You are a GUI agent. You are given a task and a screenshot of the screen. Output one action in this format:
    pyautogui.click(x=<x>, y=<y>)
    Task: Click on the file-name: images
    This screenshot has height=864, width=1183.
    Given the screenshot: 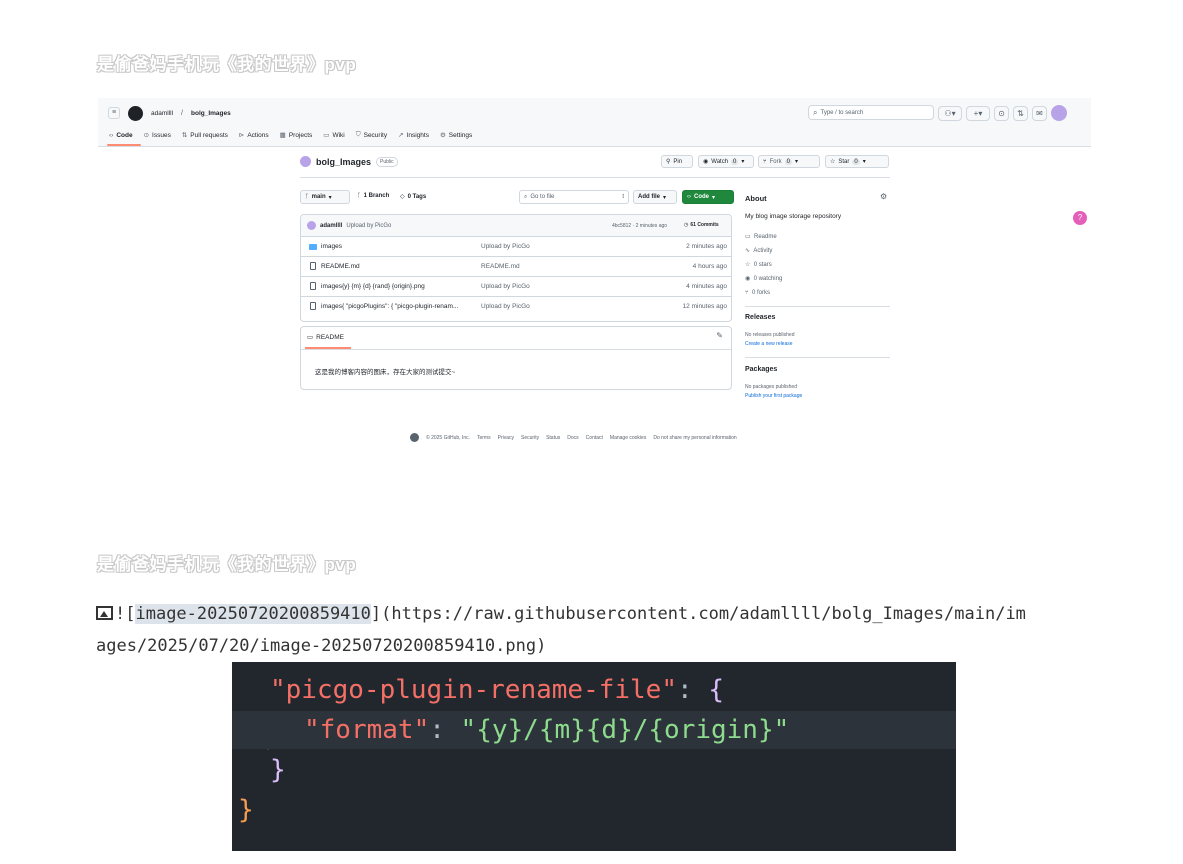 What is the action you would take?
    pyautogui.click(x=331, y=246)
    